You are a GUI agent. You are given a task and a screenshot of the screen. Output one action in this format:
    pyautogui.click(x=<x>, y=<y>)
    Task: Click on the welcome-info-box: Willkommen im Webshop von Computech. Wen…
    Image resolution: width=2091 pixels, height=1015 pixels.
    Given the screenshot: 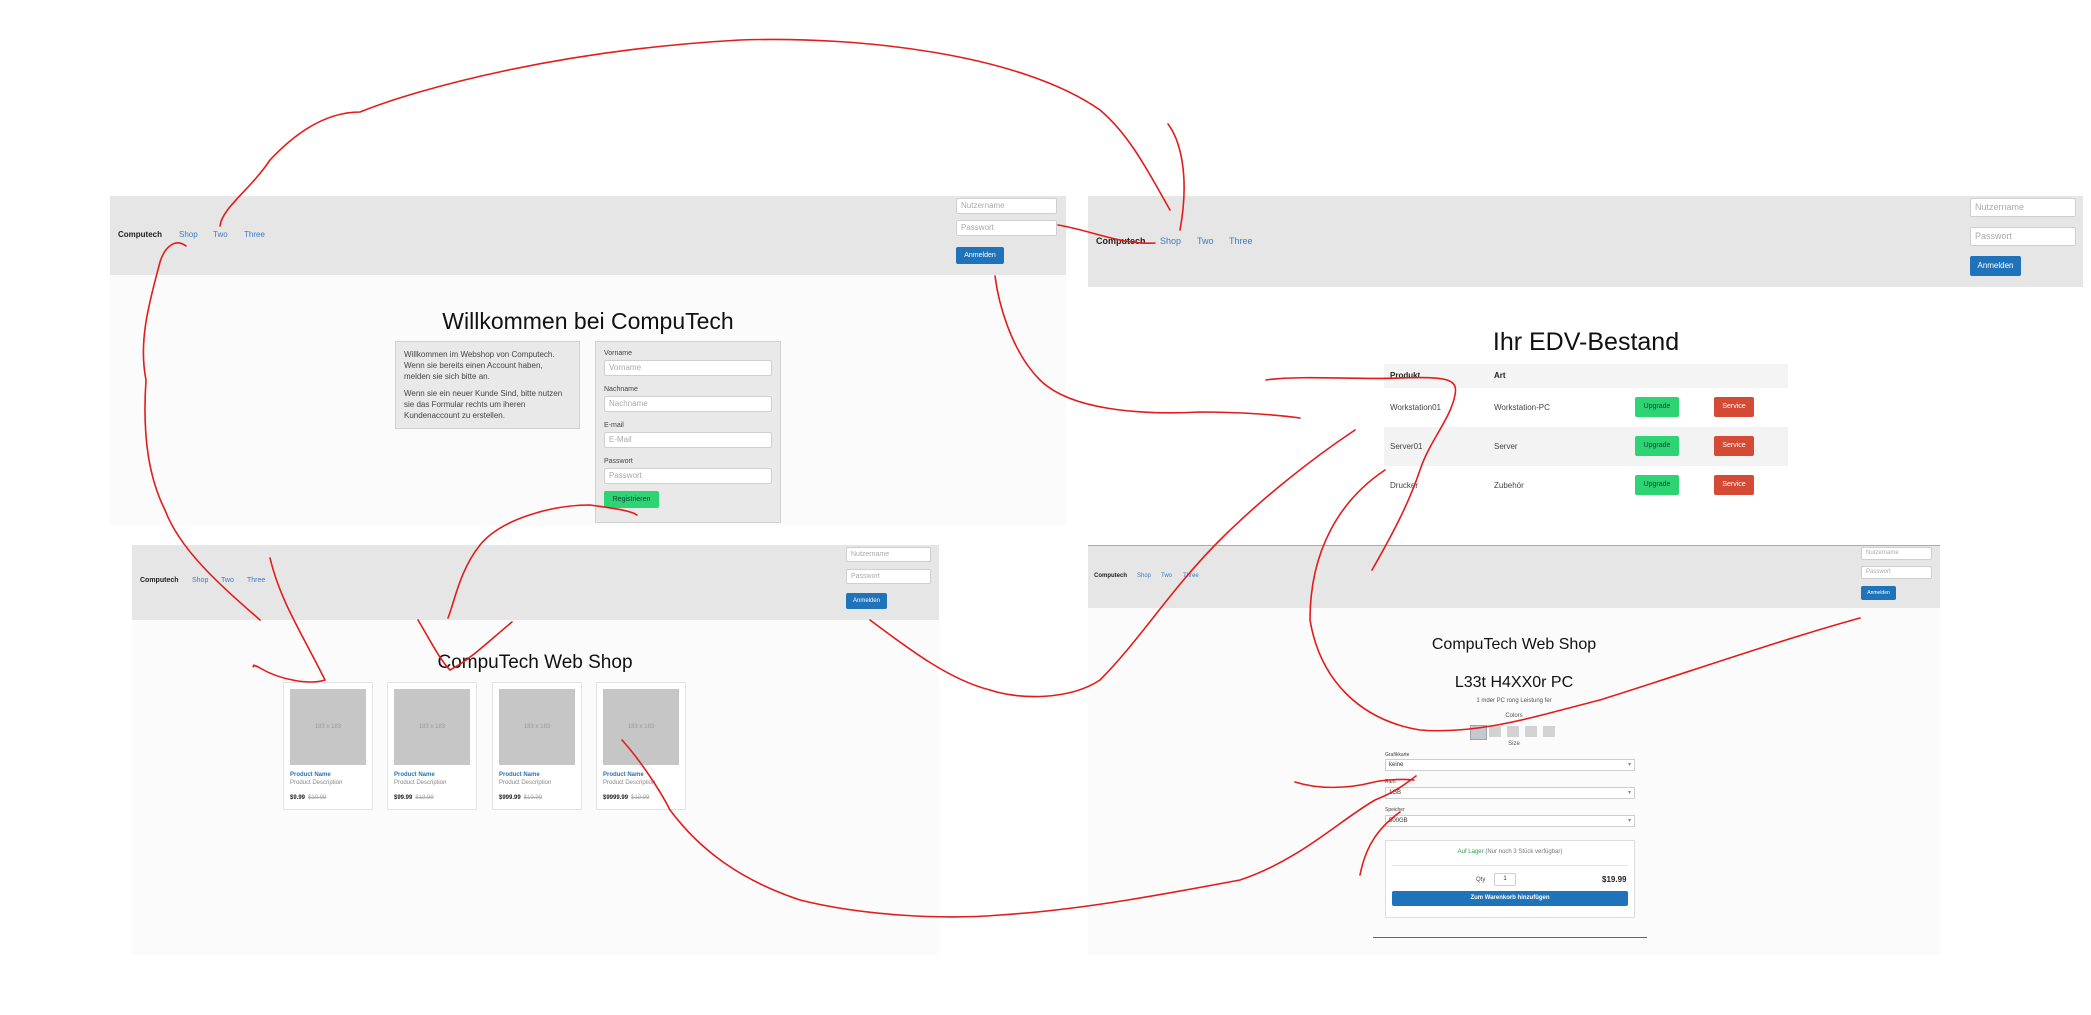 What is the action you would take?
    pyautogui.click(x=487, y=385)
    